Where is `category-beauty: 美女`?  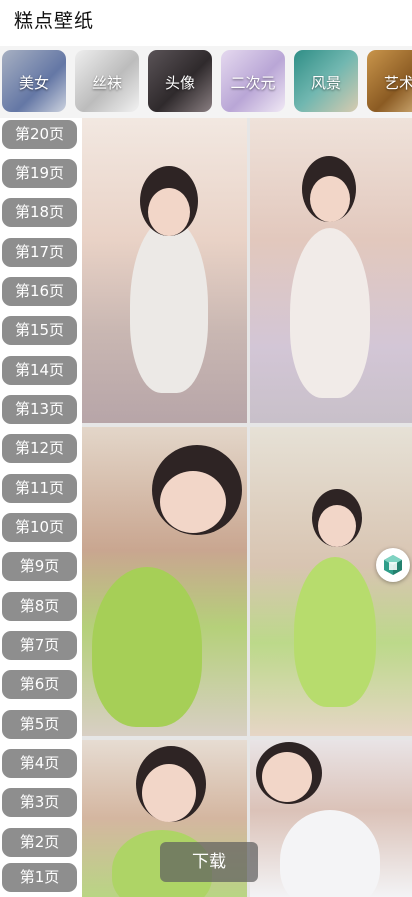
category-beauty: 美女 is located at coordinates (34, 81).